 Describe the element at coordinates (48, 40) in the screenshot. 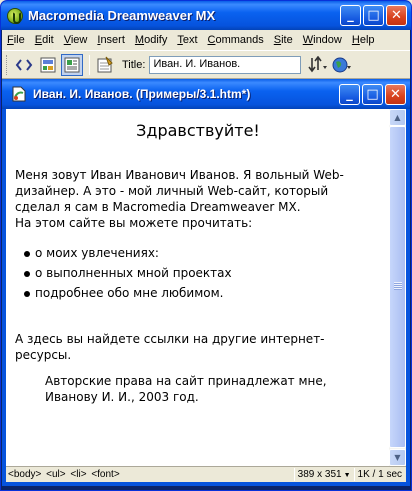

I see `menu-edit-rest: dit` at that location.